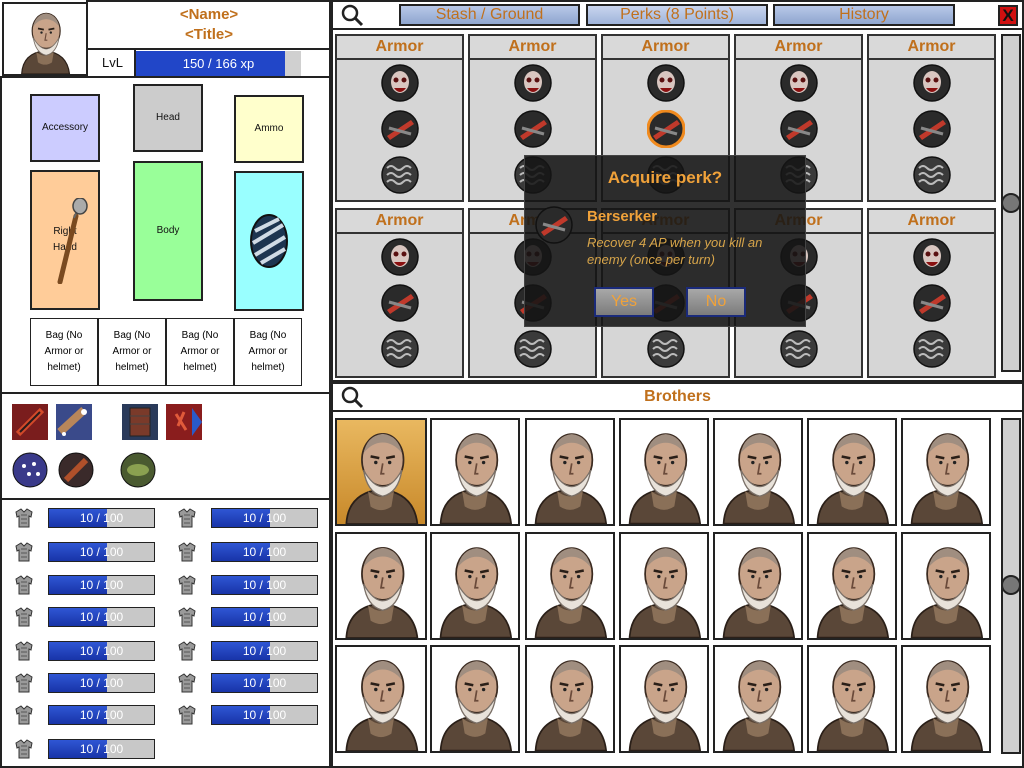 This screenshot has height=768, width=1024. Describe the element at coordinates (1011, 203) in the screenshot. I see `perks-scroll-knob` at that location.